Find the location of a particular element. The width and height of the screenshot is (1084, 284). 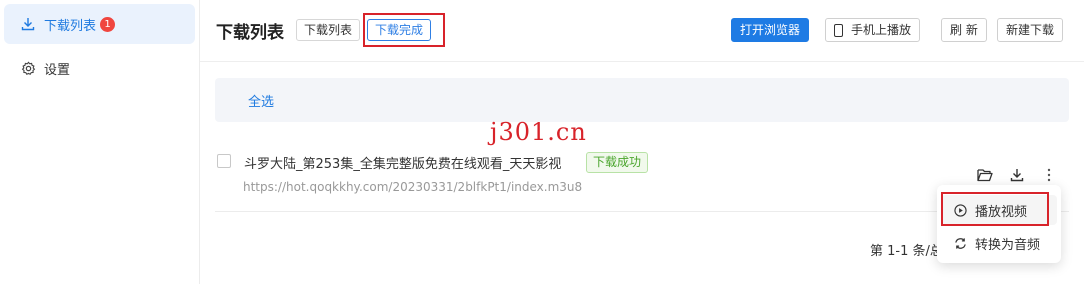

sidebar-item-download-list: 下载列表 1 is located at coordinates (99, 24).